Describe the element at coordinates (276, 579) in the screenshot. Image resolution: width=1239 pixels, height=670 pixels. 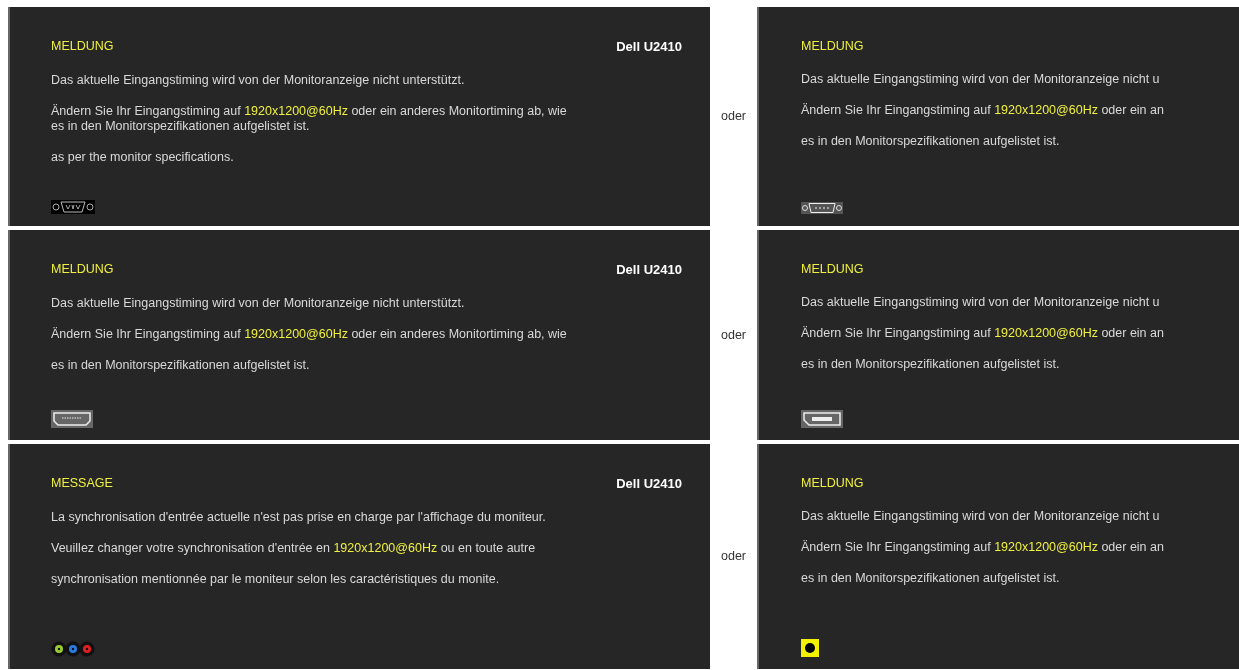
I see `message-line: synchronisation mentionnée par le moniteur selon les caractéristiques du monite.` at that location.